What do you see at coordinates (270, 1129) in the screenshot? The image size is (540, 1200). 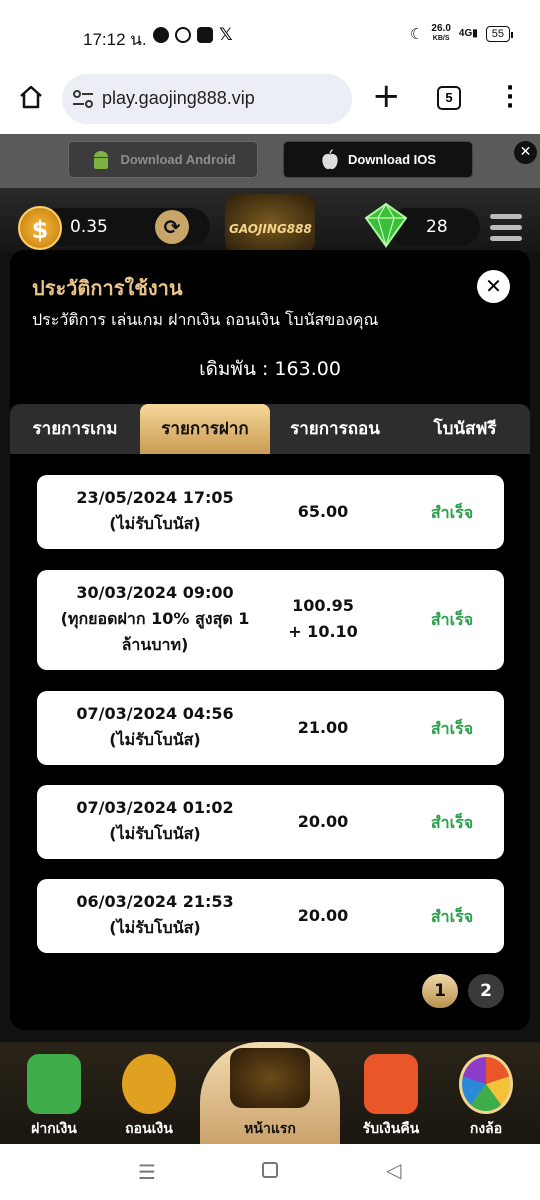 I see `nav-home-label: หน้าแรก` at bounding box center [270, 1129].